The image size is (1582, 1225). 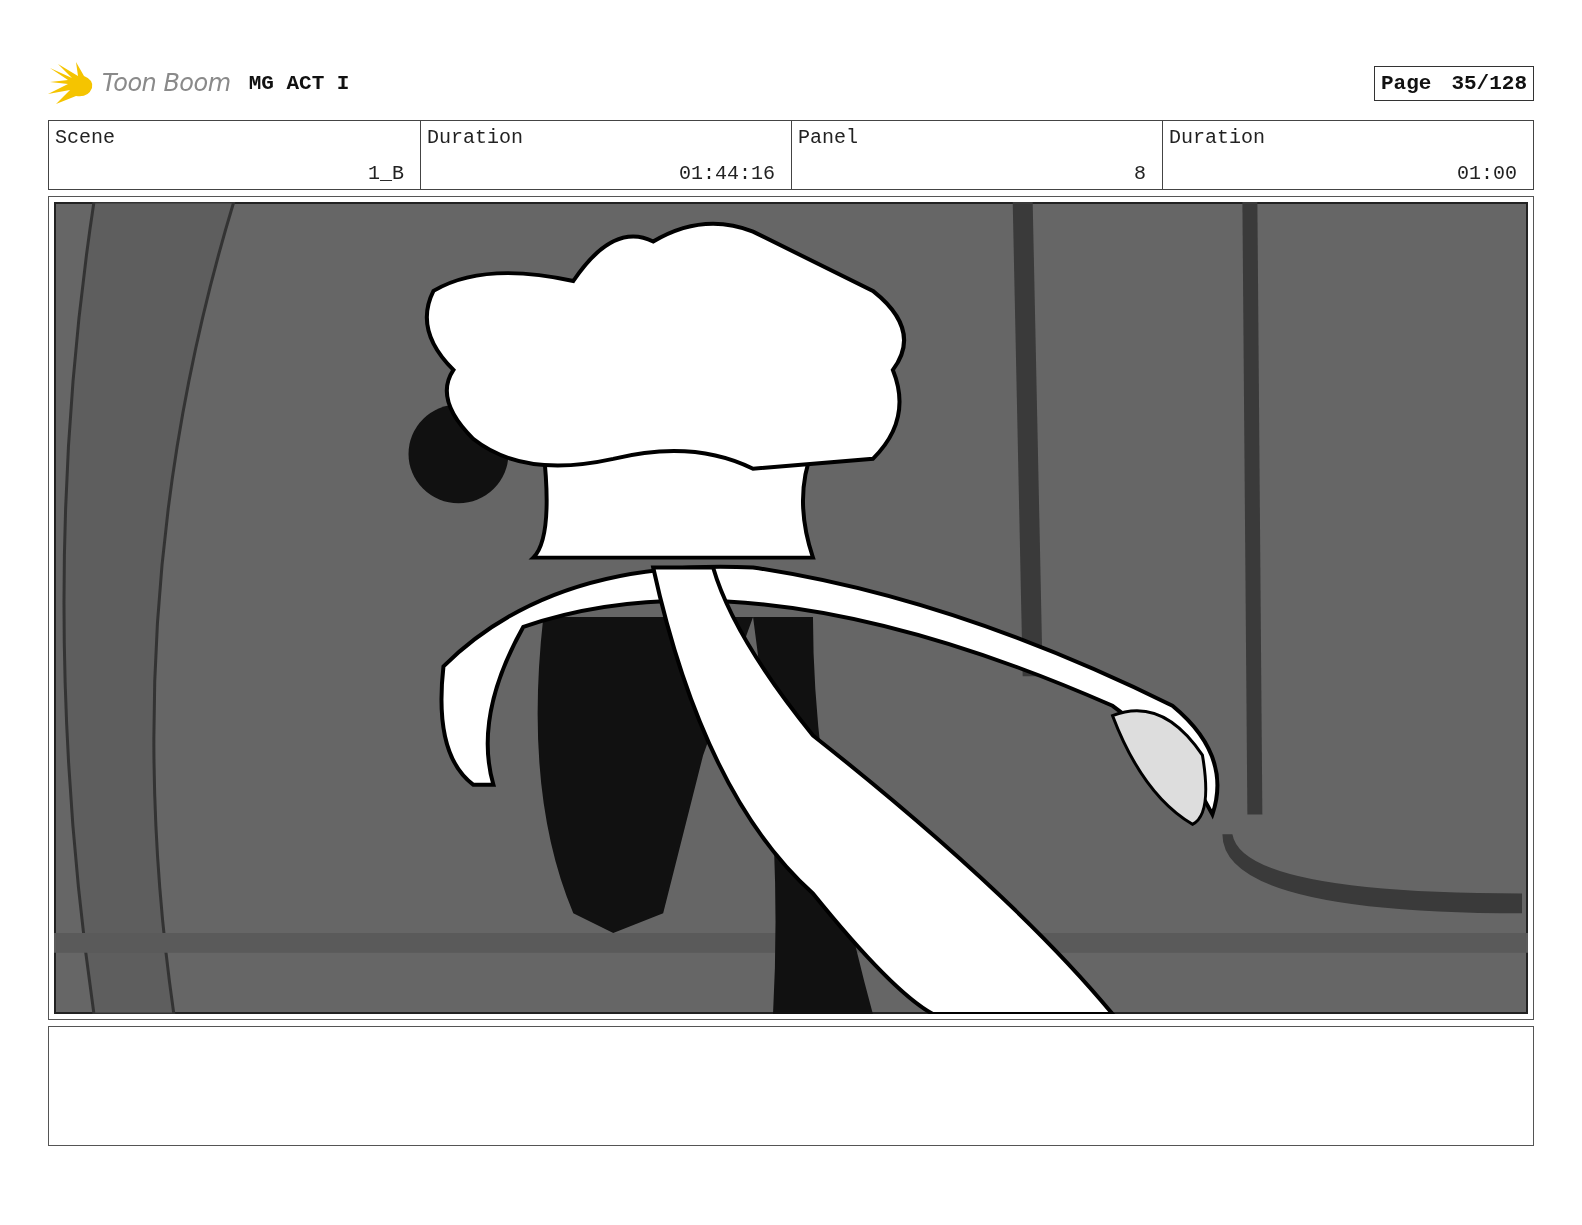 What do you see at coordinates (85, 137) in the screenshot?
I see `field-label: Scene` at bounding box center [85, 137].